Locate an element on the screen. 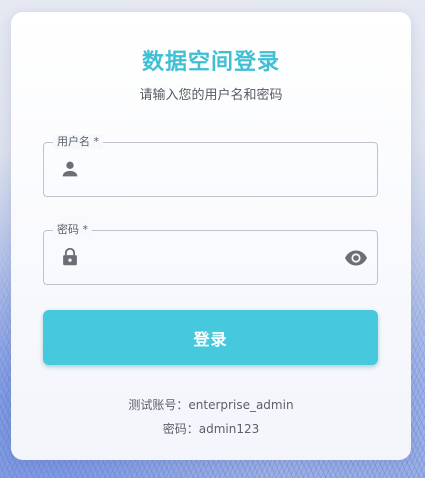 This screenshot has height=478, width=425. username-input is located at coordinates (213, 170).